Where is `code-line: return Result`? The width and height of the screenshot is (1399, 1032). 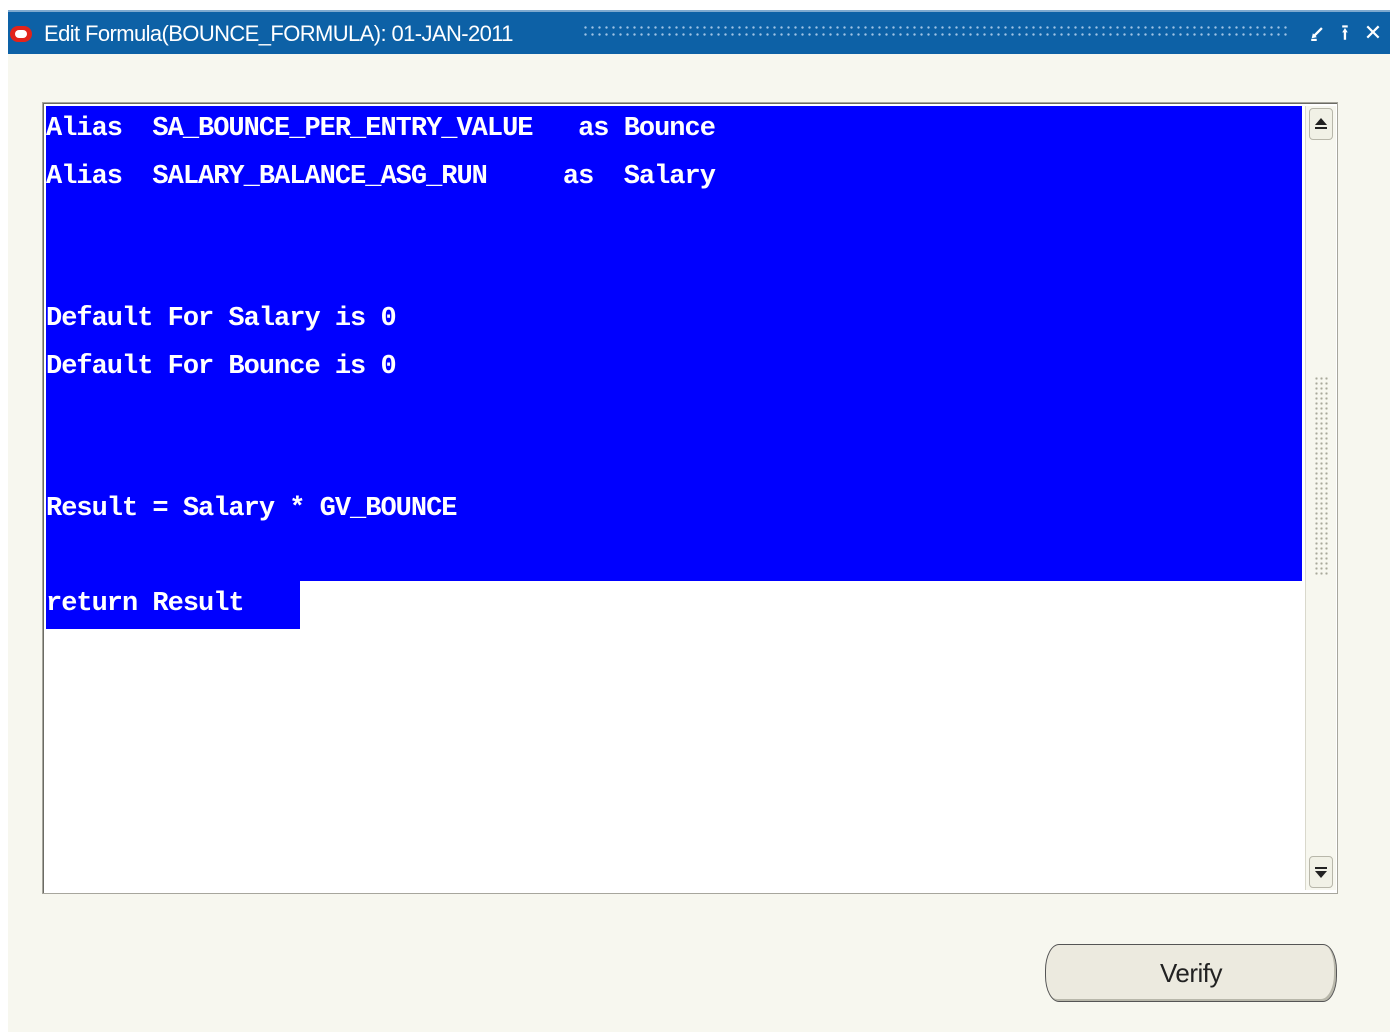 code-line: return Result is located at coordinates (173, 605).